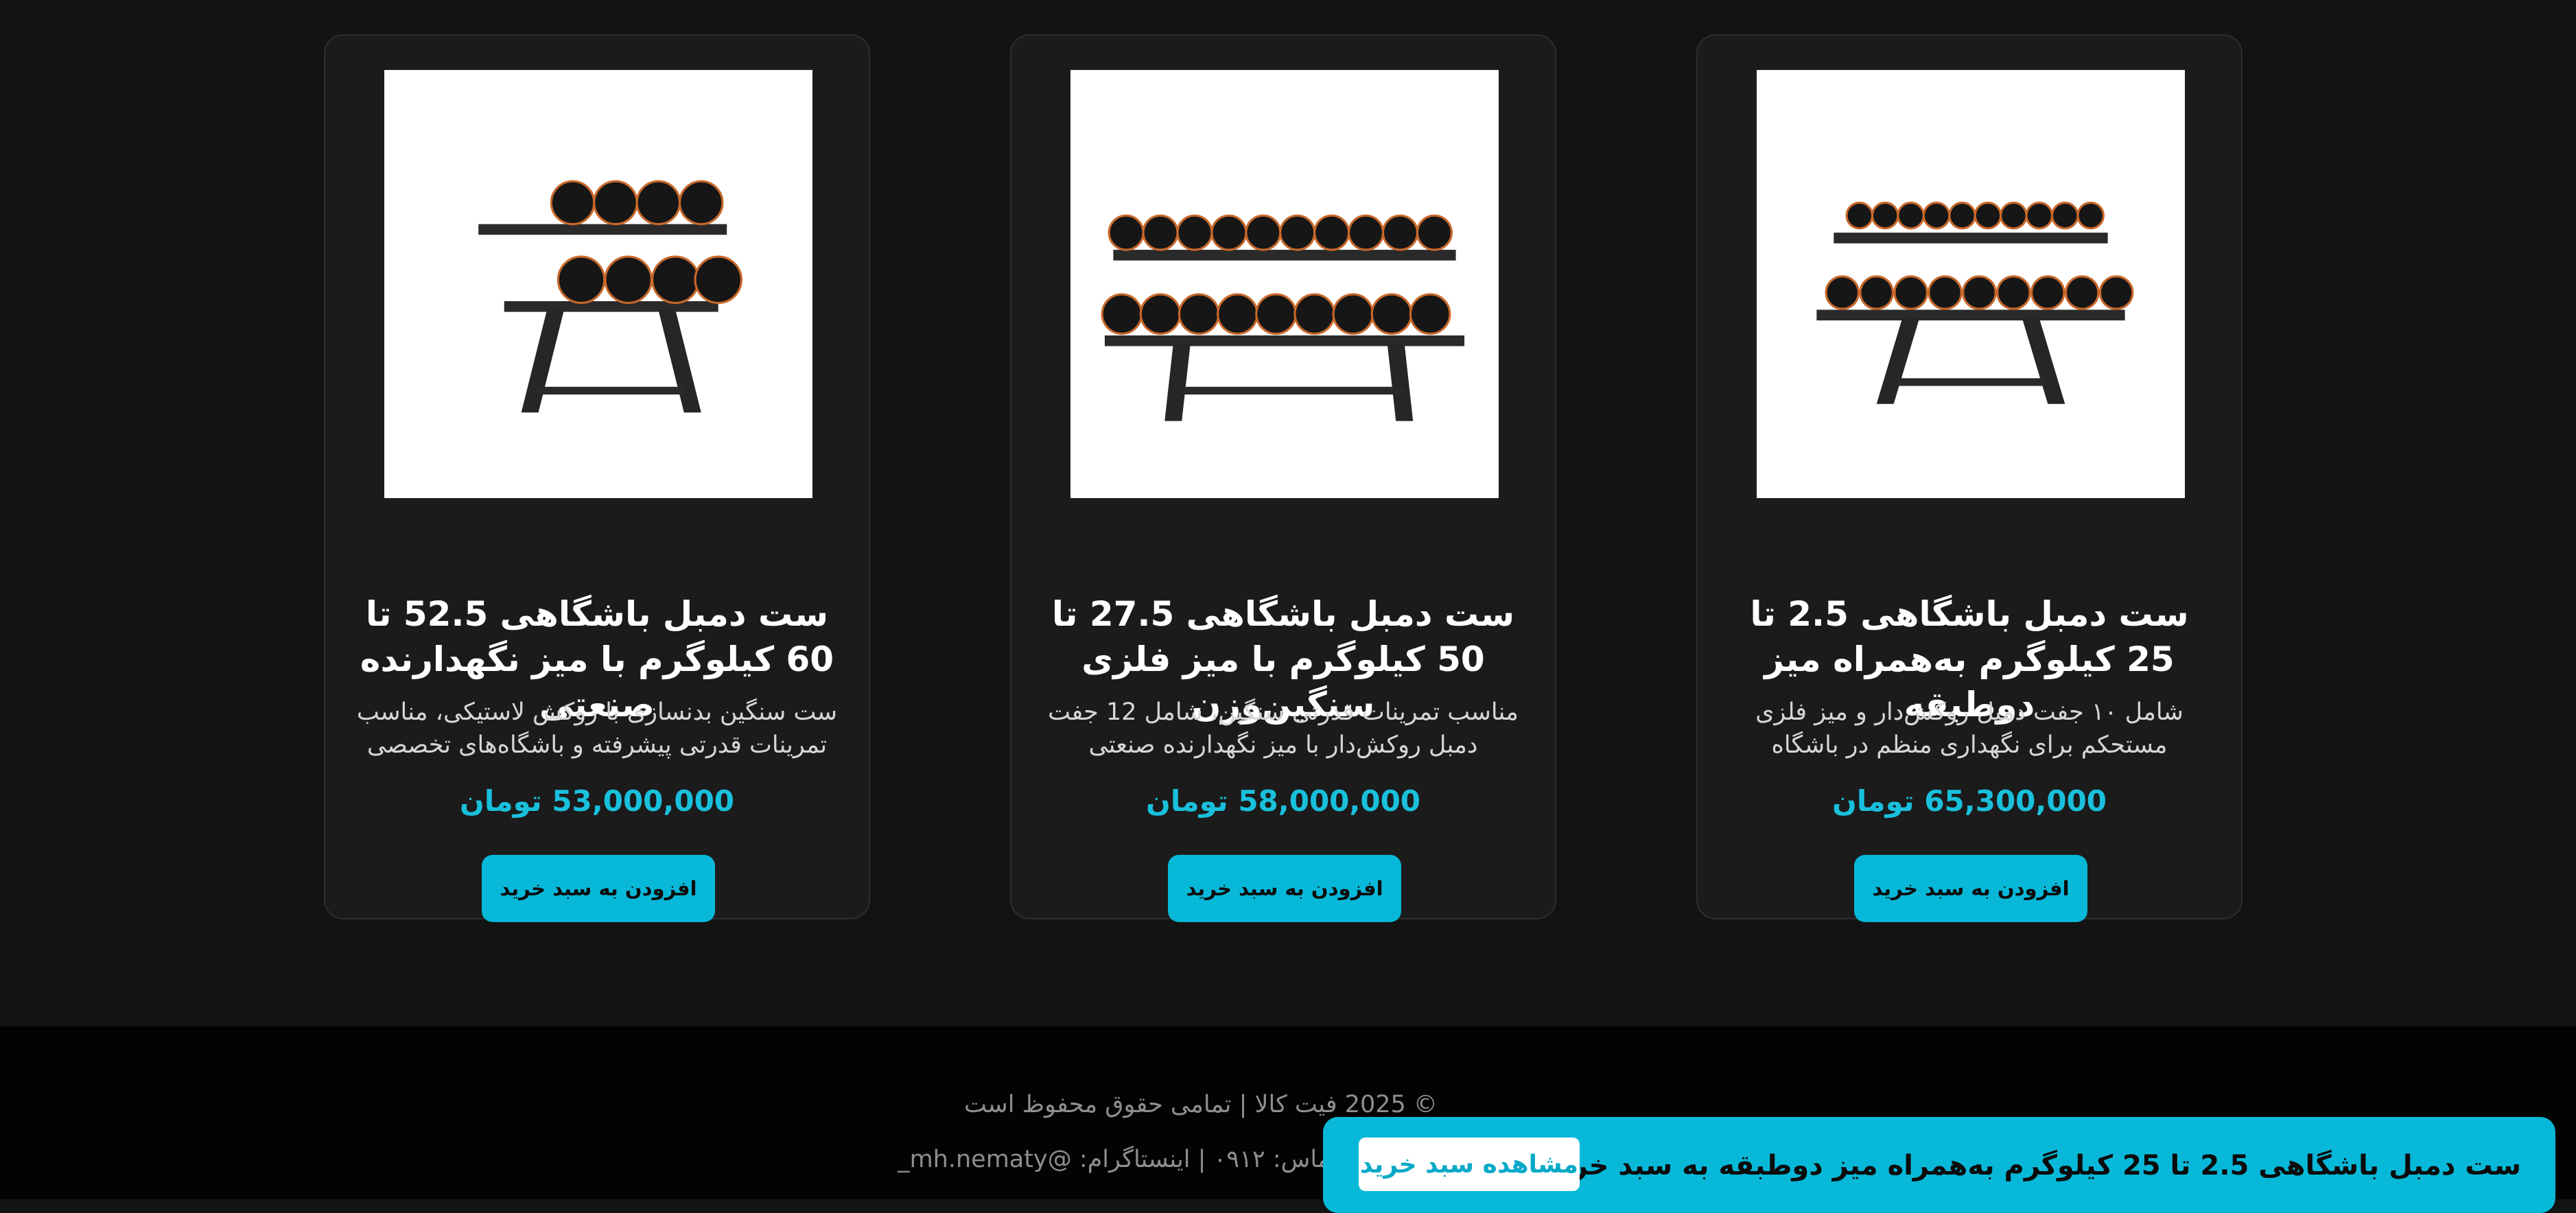 This screenshot has width=2576, height=1213. What do you see at coordinates (1969, 801) in the screenshot?
I see `product-price: 65,300,000 تومان` at bounding box center [1969, 801].